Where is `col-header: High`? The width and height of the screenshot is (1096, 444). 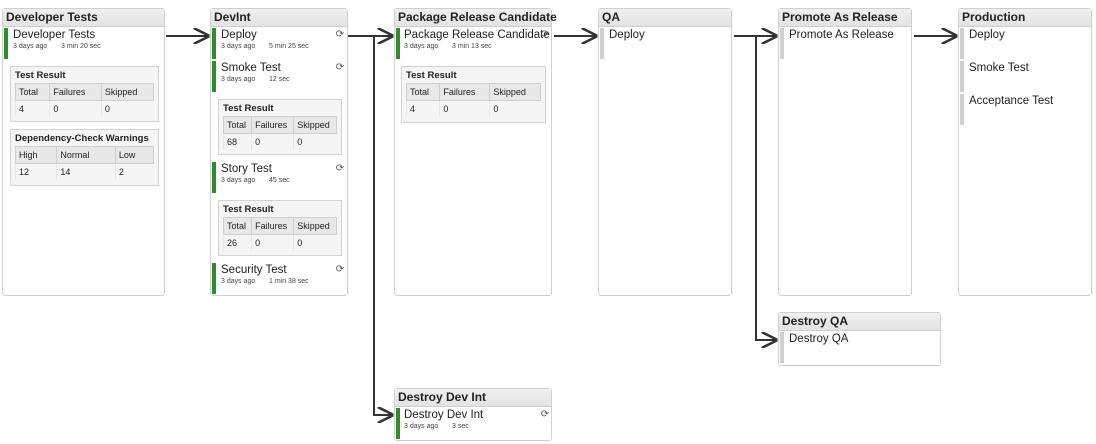
col-header: High is located at coordinates (36, 155).